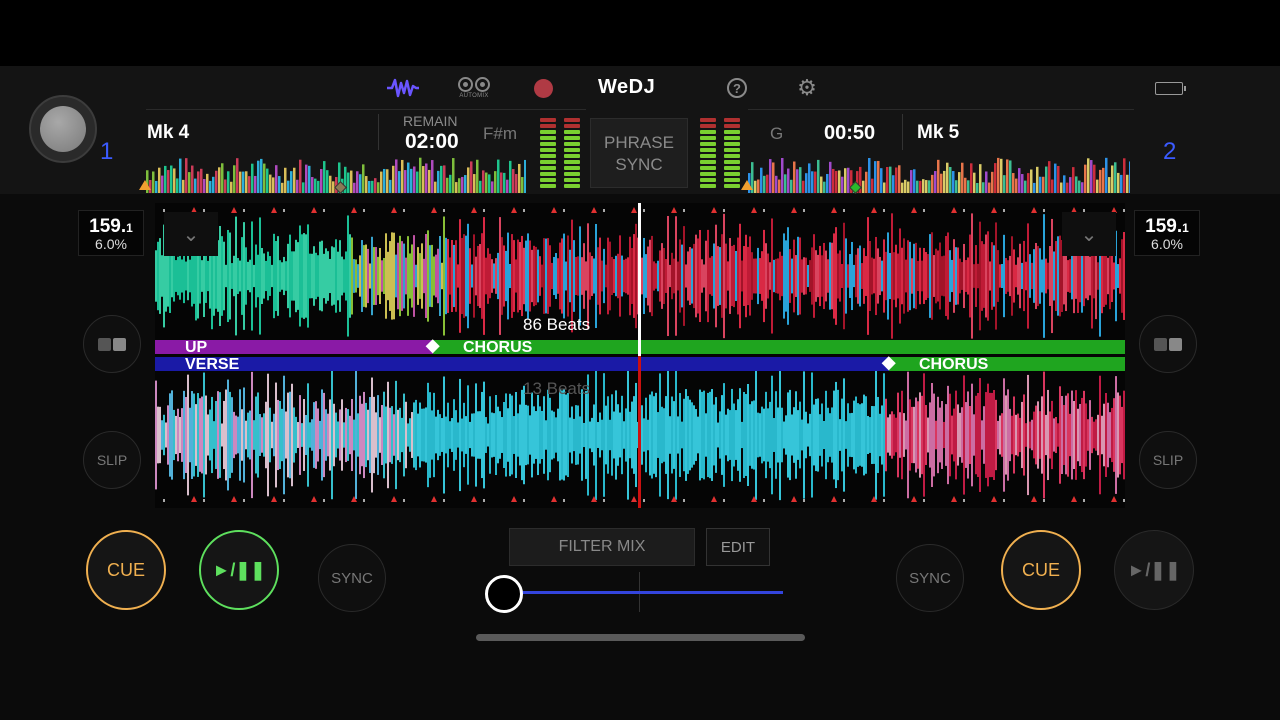 Image resolution: width=1280 pixels, height=720 pixels. What do you see at coordinates (112, 460) in the screenshot?
I see `deck1-slip-button: SLIP` at bounding box center [112, 460].